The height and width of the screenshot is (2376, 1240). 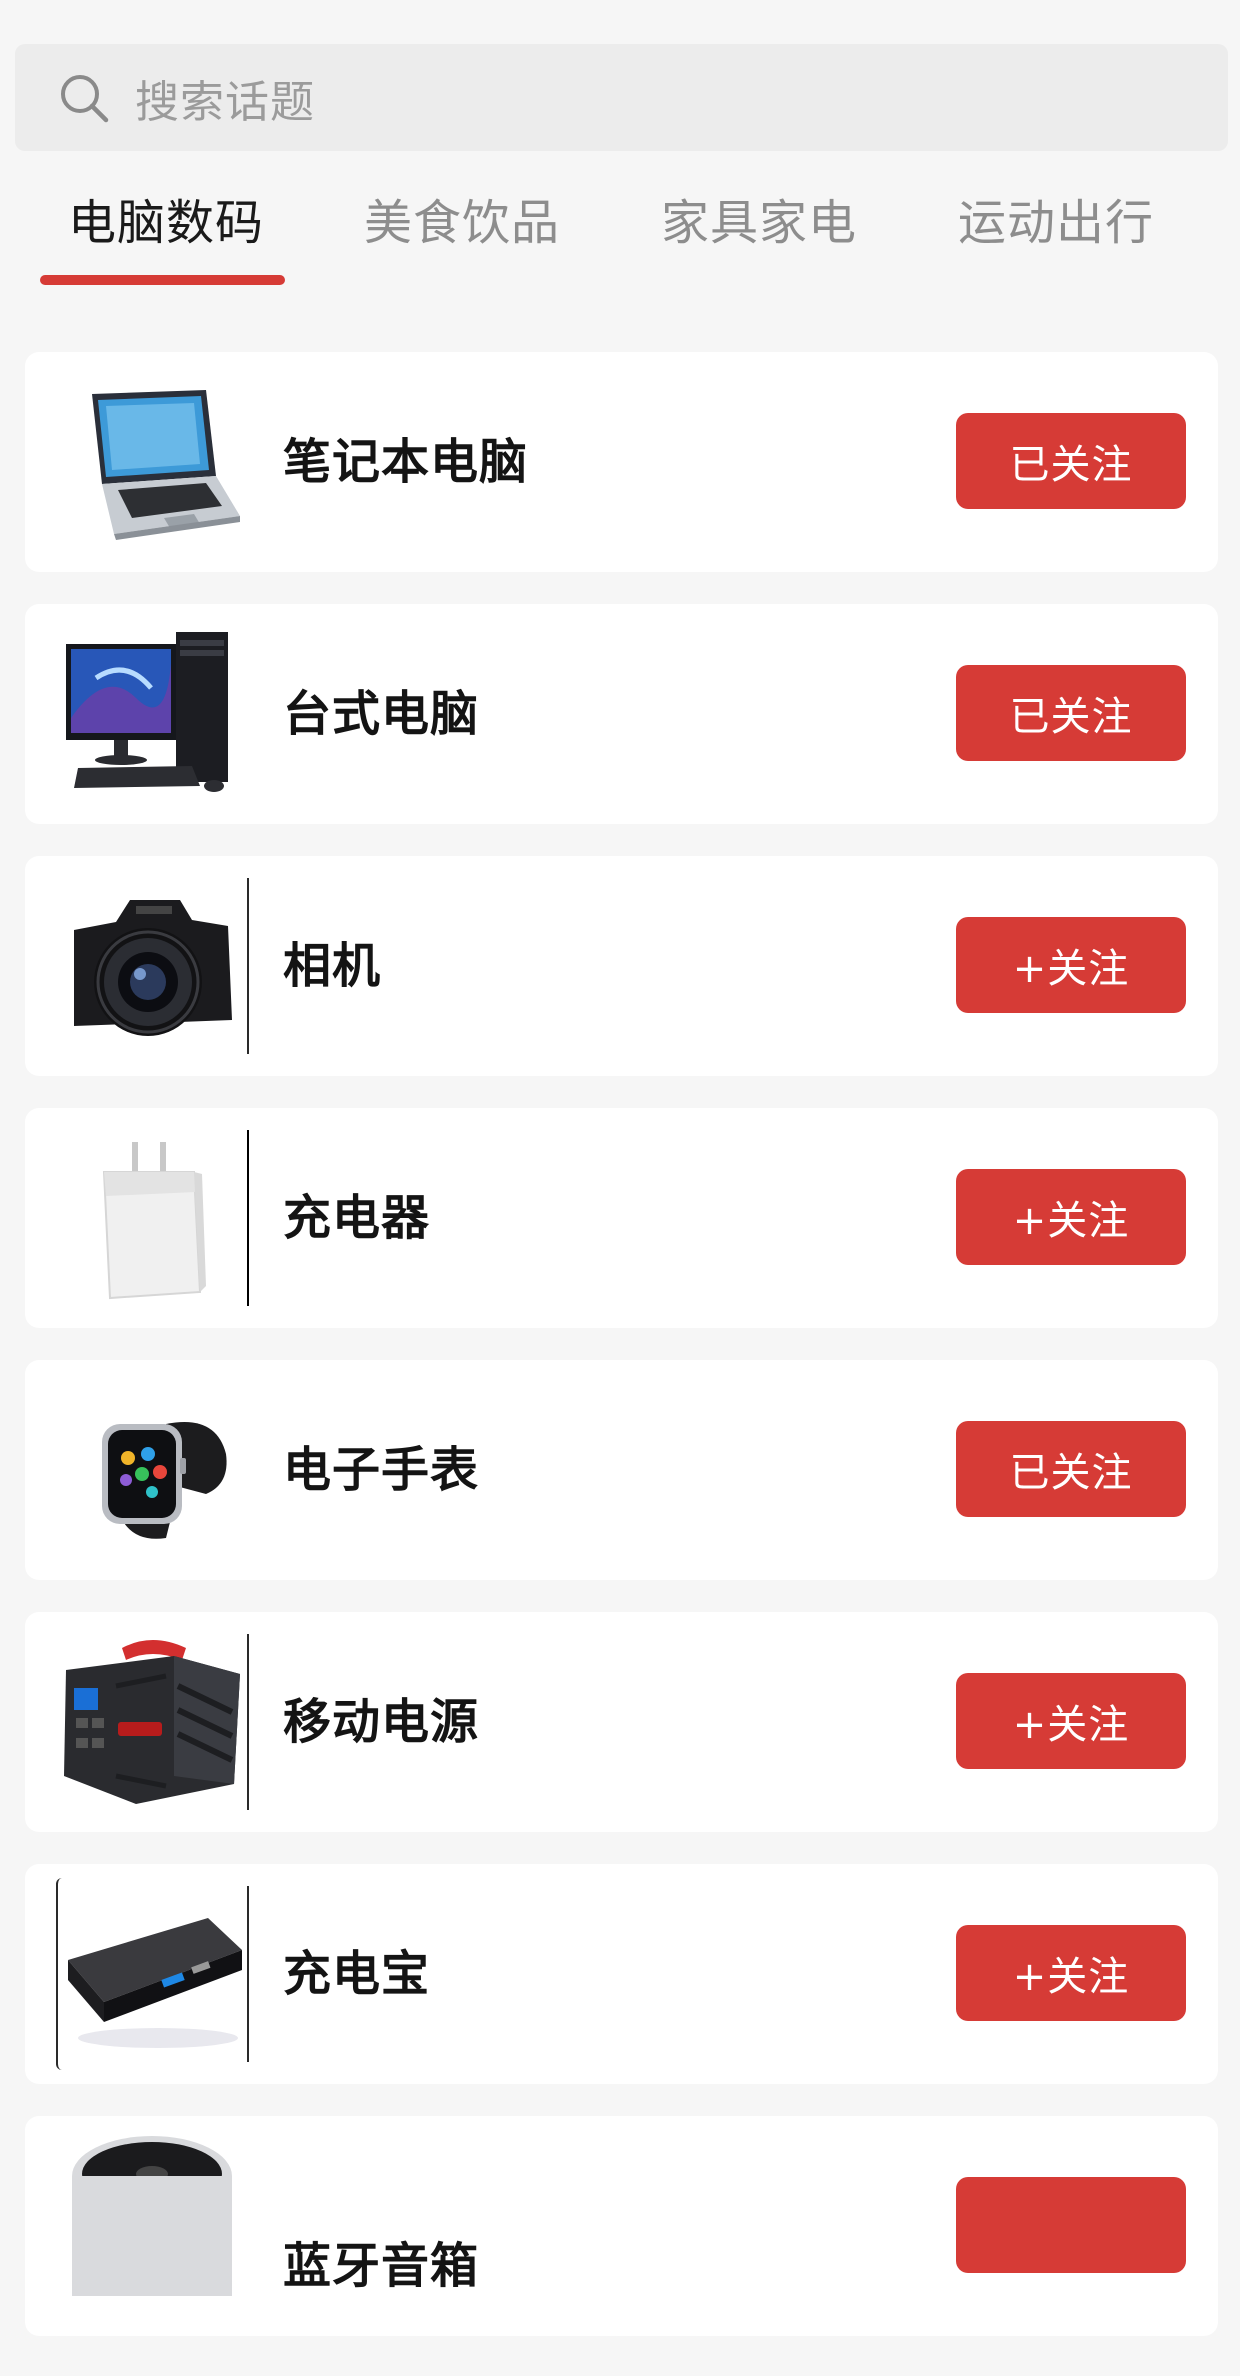 I want to click on camera-image, so click(x=152, y=966).